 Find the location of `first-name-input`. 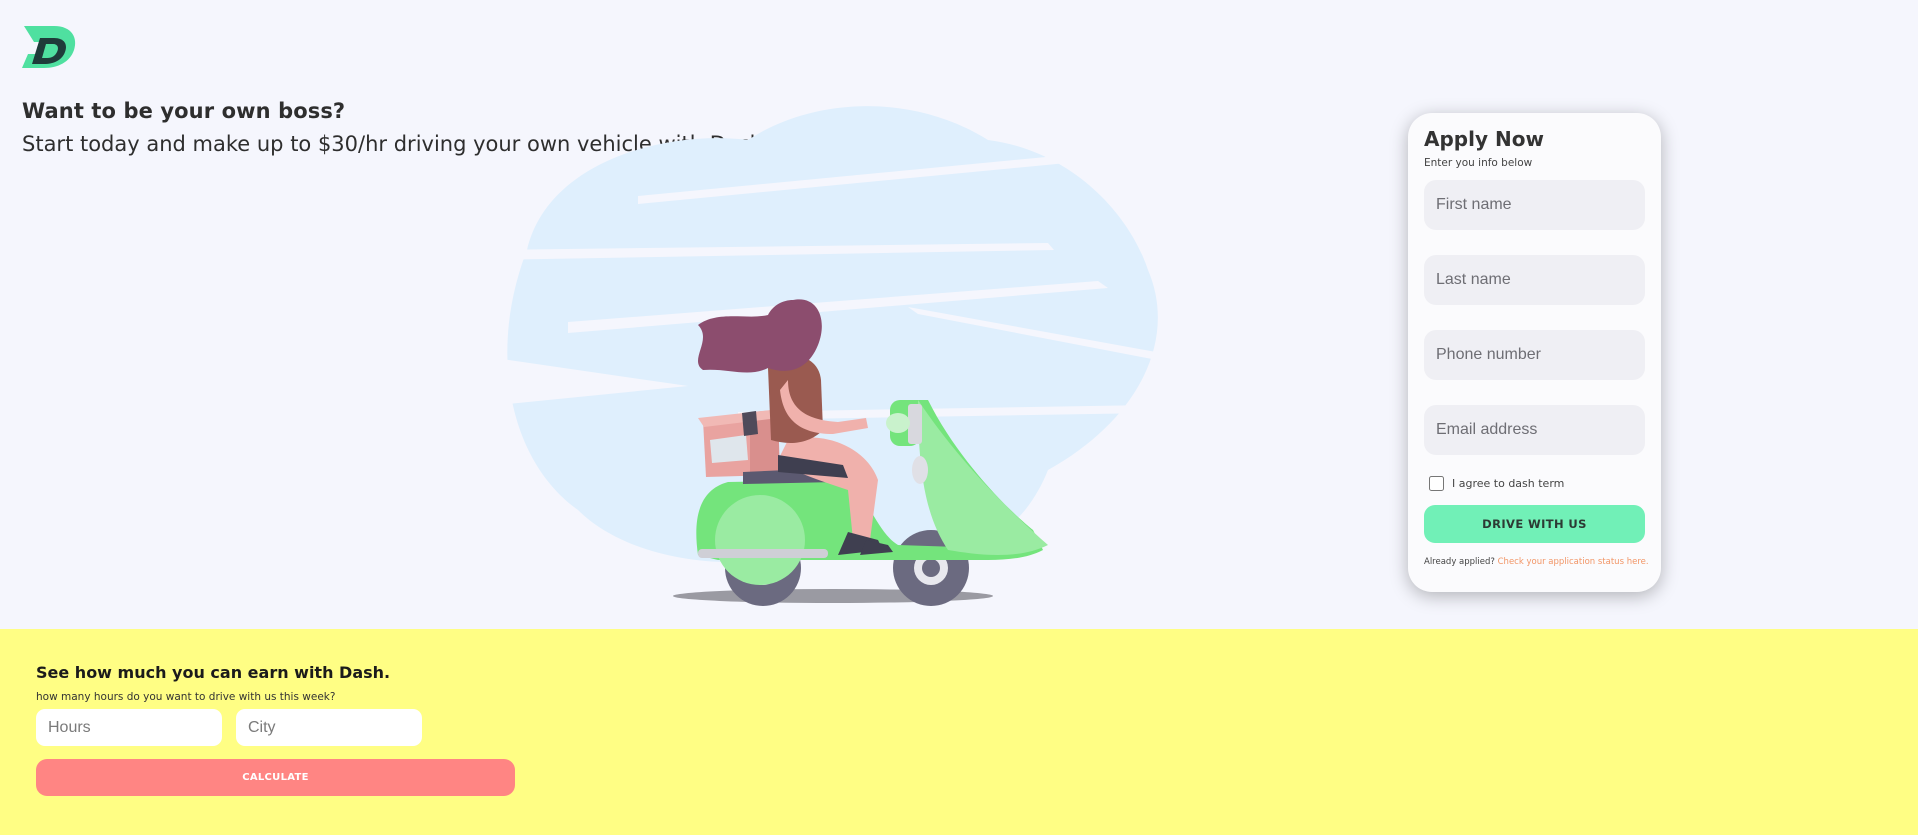

first-name-input is located at coordinates (1534, 205).